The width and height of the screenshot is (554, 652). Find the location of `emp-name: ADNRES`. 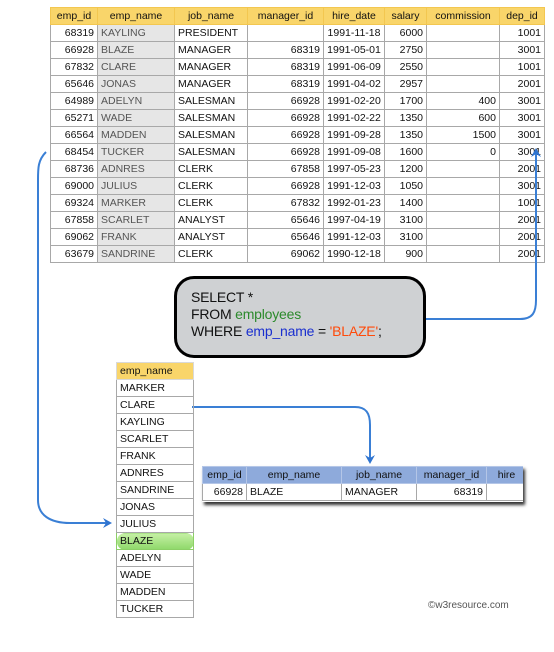

emp-name: ADNRES is located at coordinates (155, 473).